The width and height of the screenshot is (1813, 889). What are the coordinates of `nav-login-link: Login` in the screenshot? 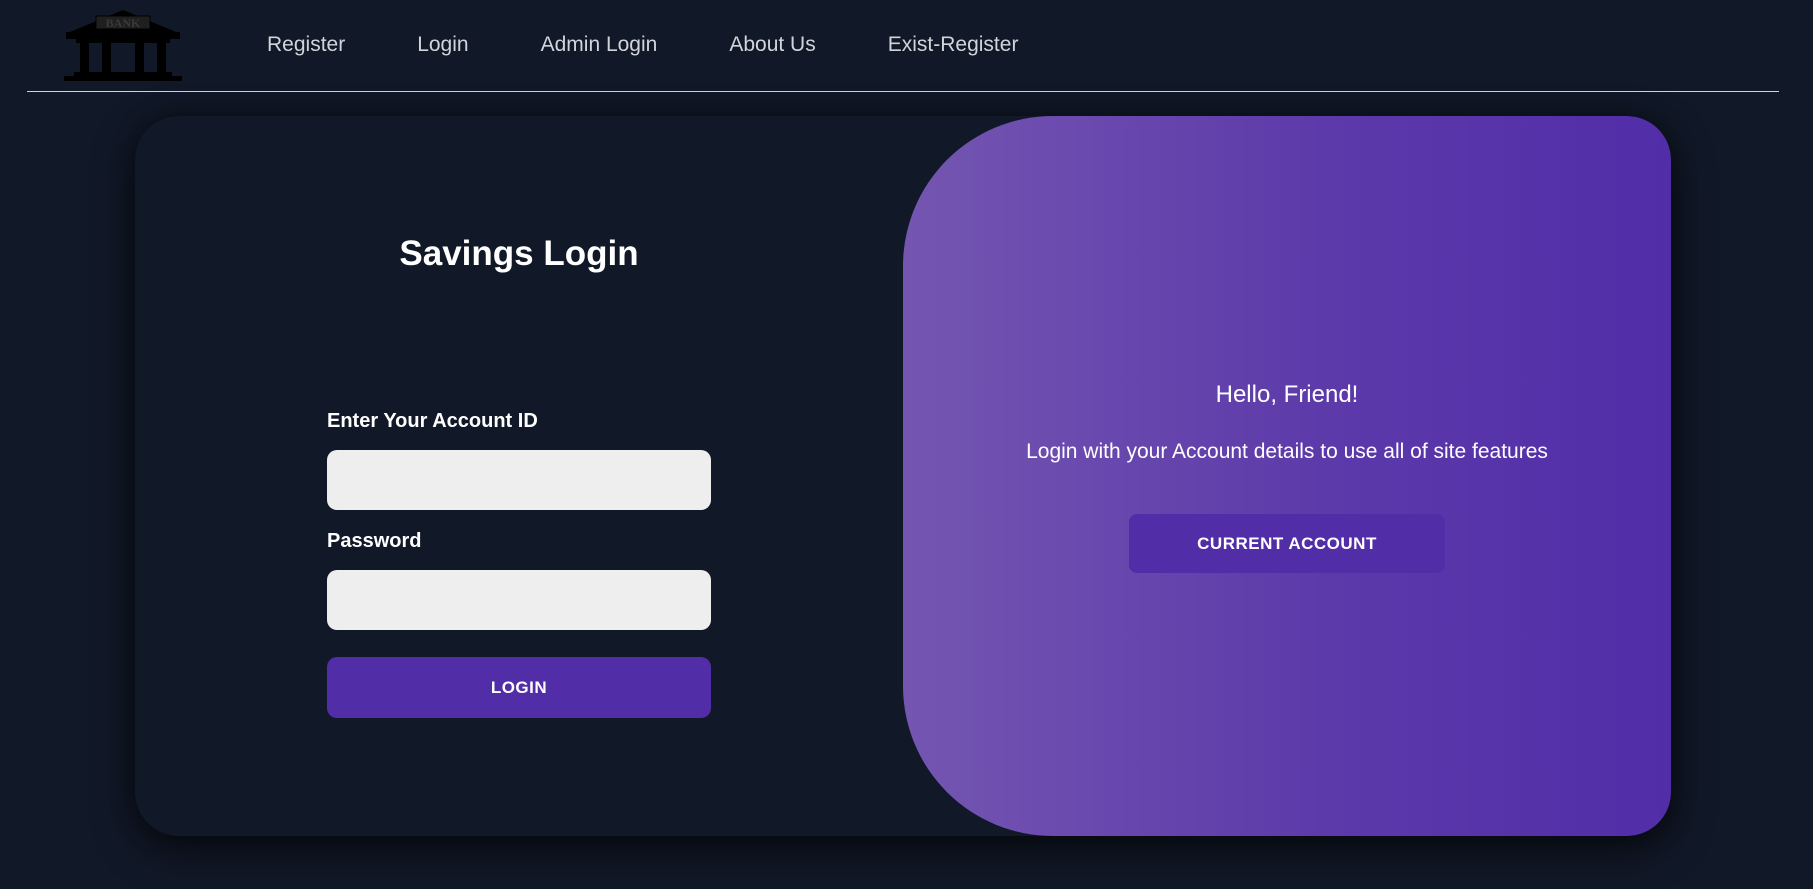 It's located at (442, 45).